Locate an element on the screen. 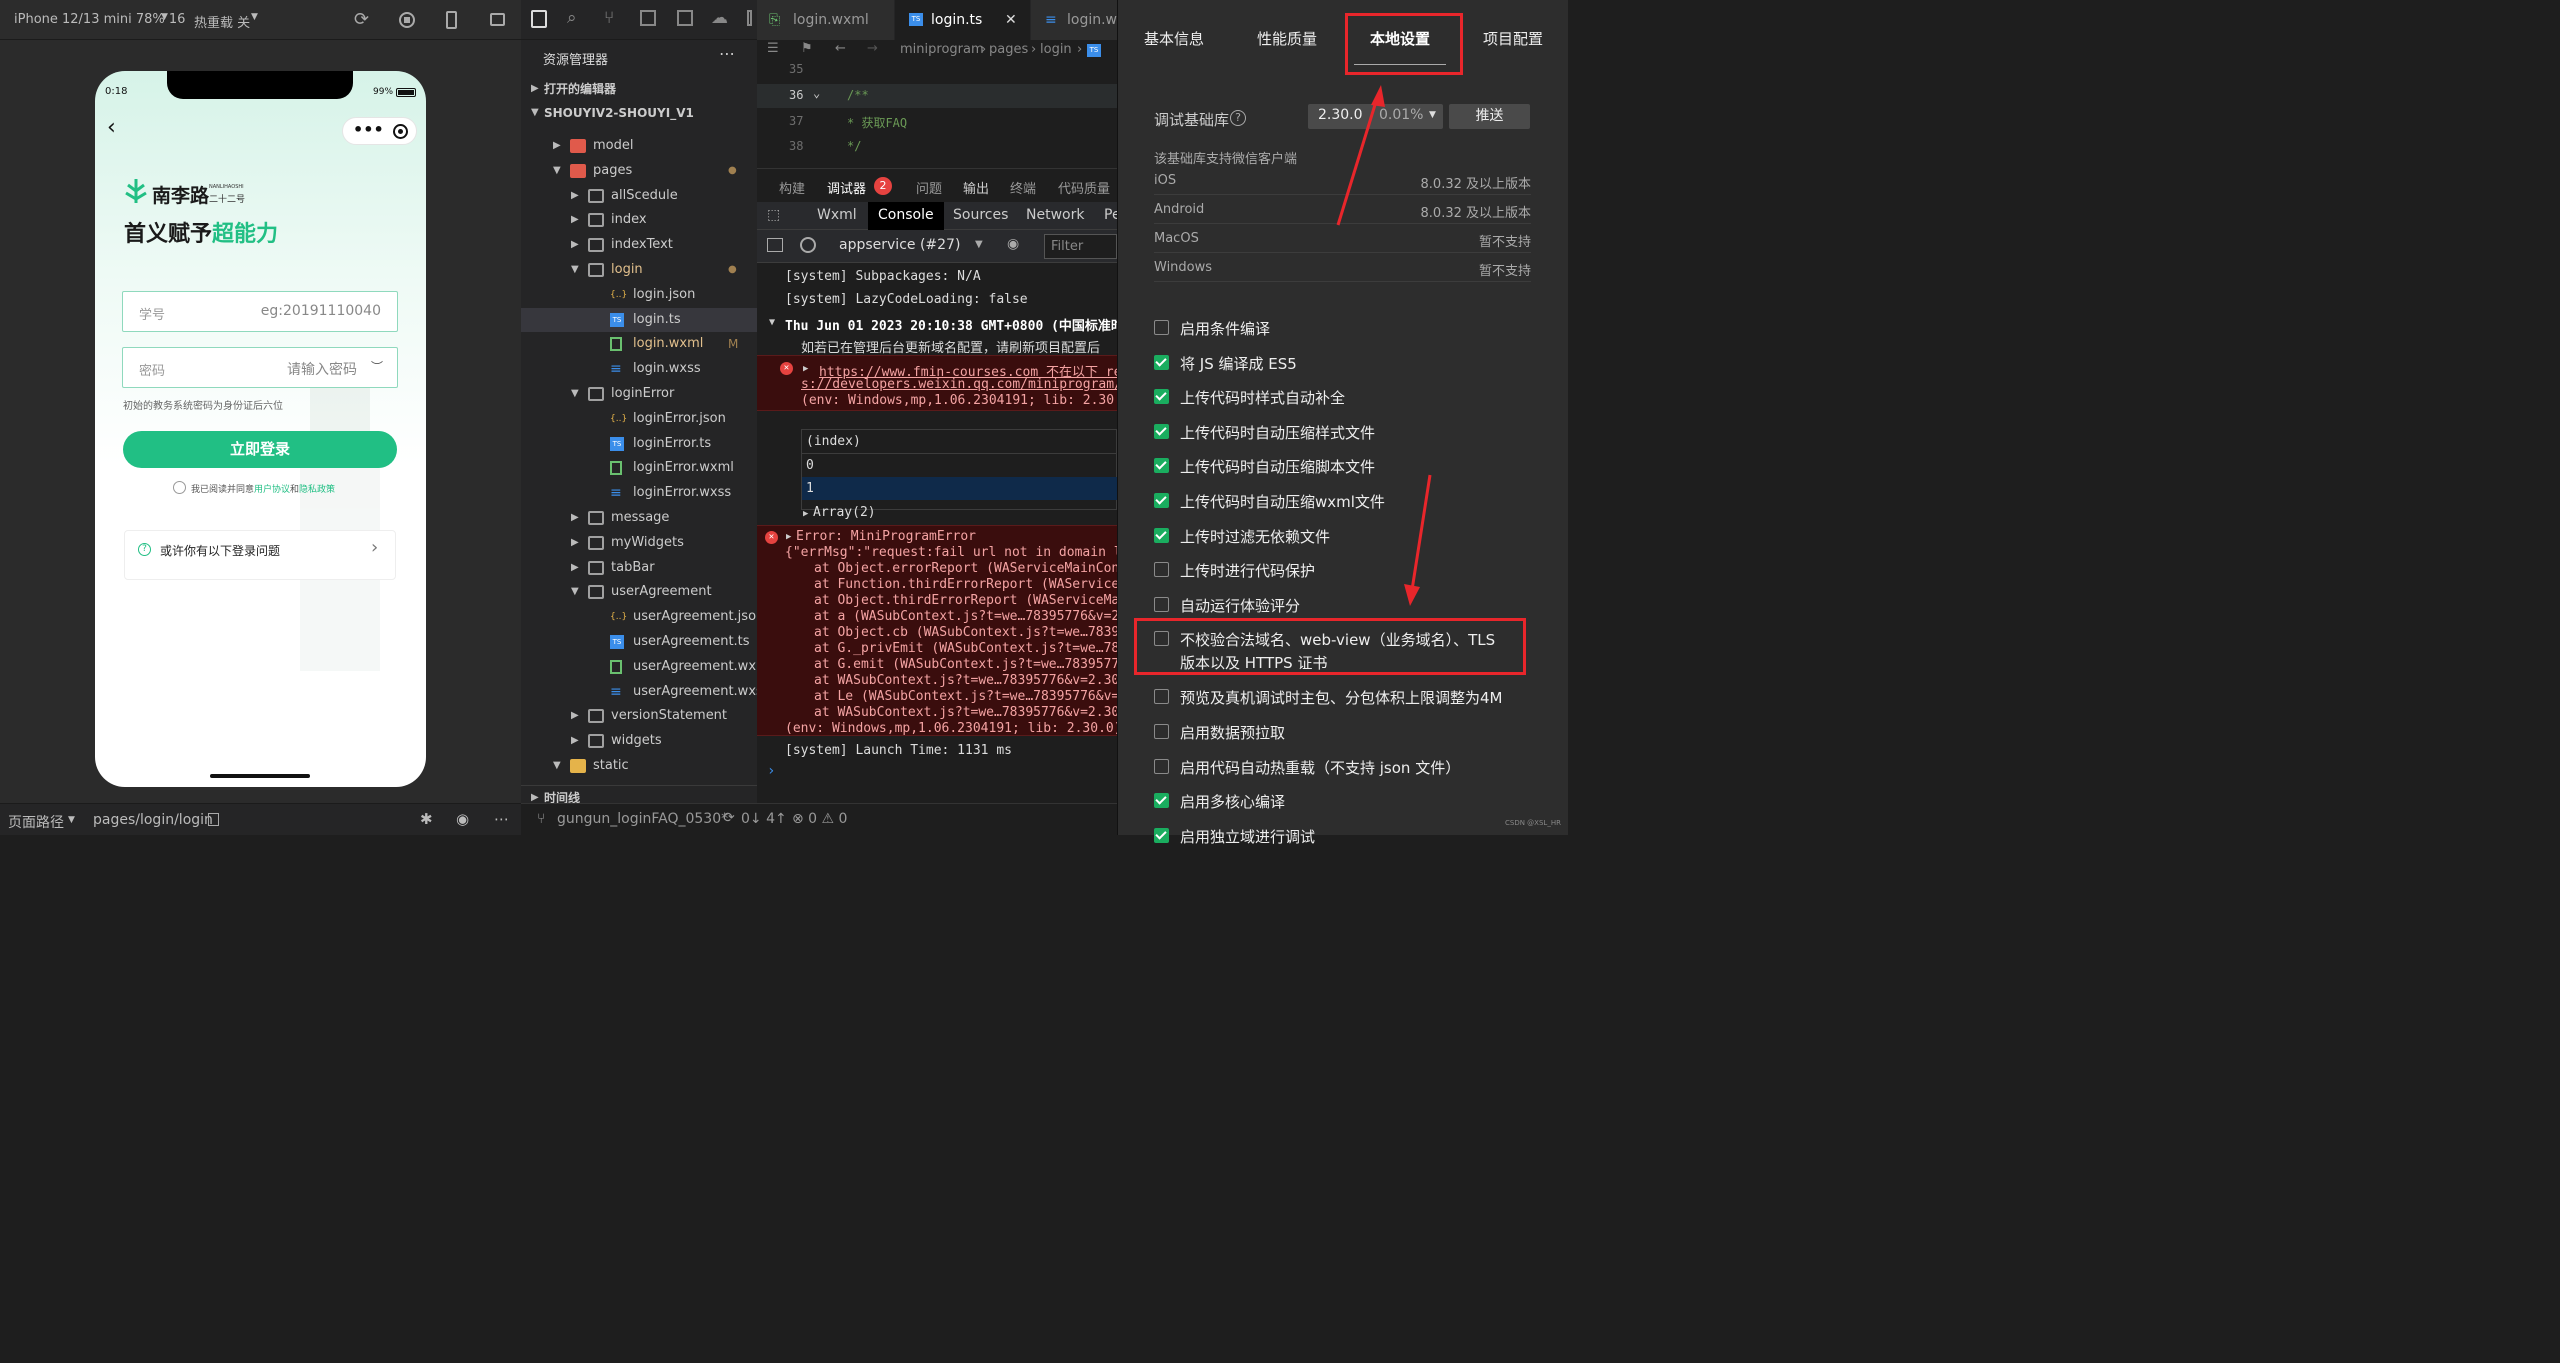 The image size is (2560, 1363). tab-login-wxml: ⎘ login.wxml is located at coordinates (825, 20).